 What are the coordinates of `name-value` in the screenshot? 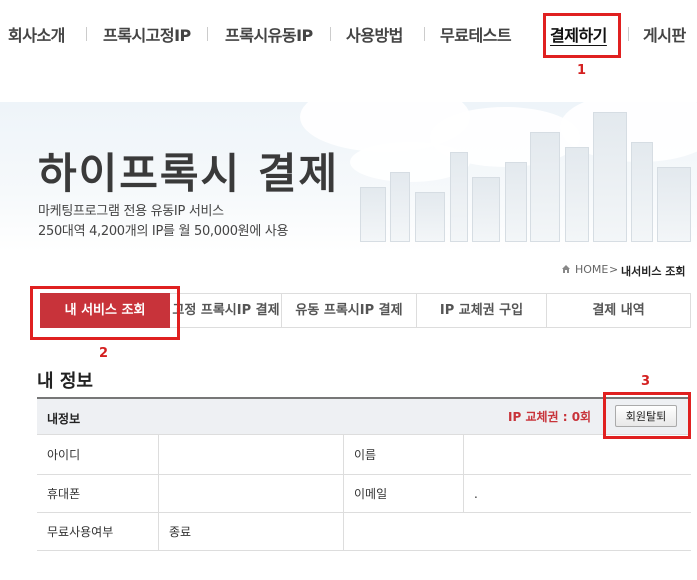 It's located at (577, 454).